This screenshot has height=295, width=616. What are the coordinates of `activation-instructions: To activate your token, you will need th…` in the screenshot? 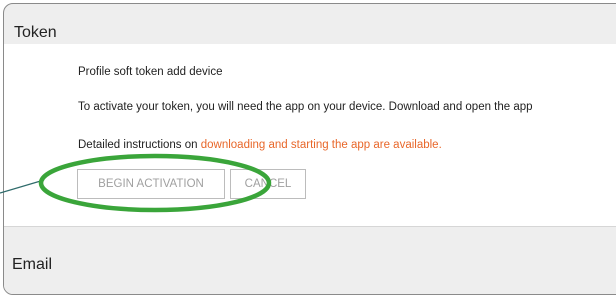 It's located at (305, 107).